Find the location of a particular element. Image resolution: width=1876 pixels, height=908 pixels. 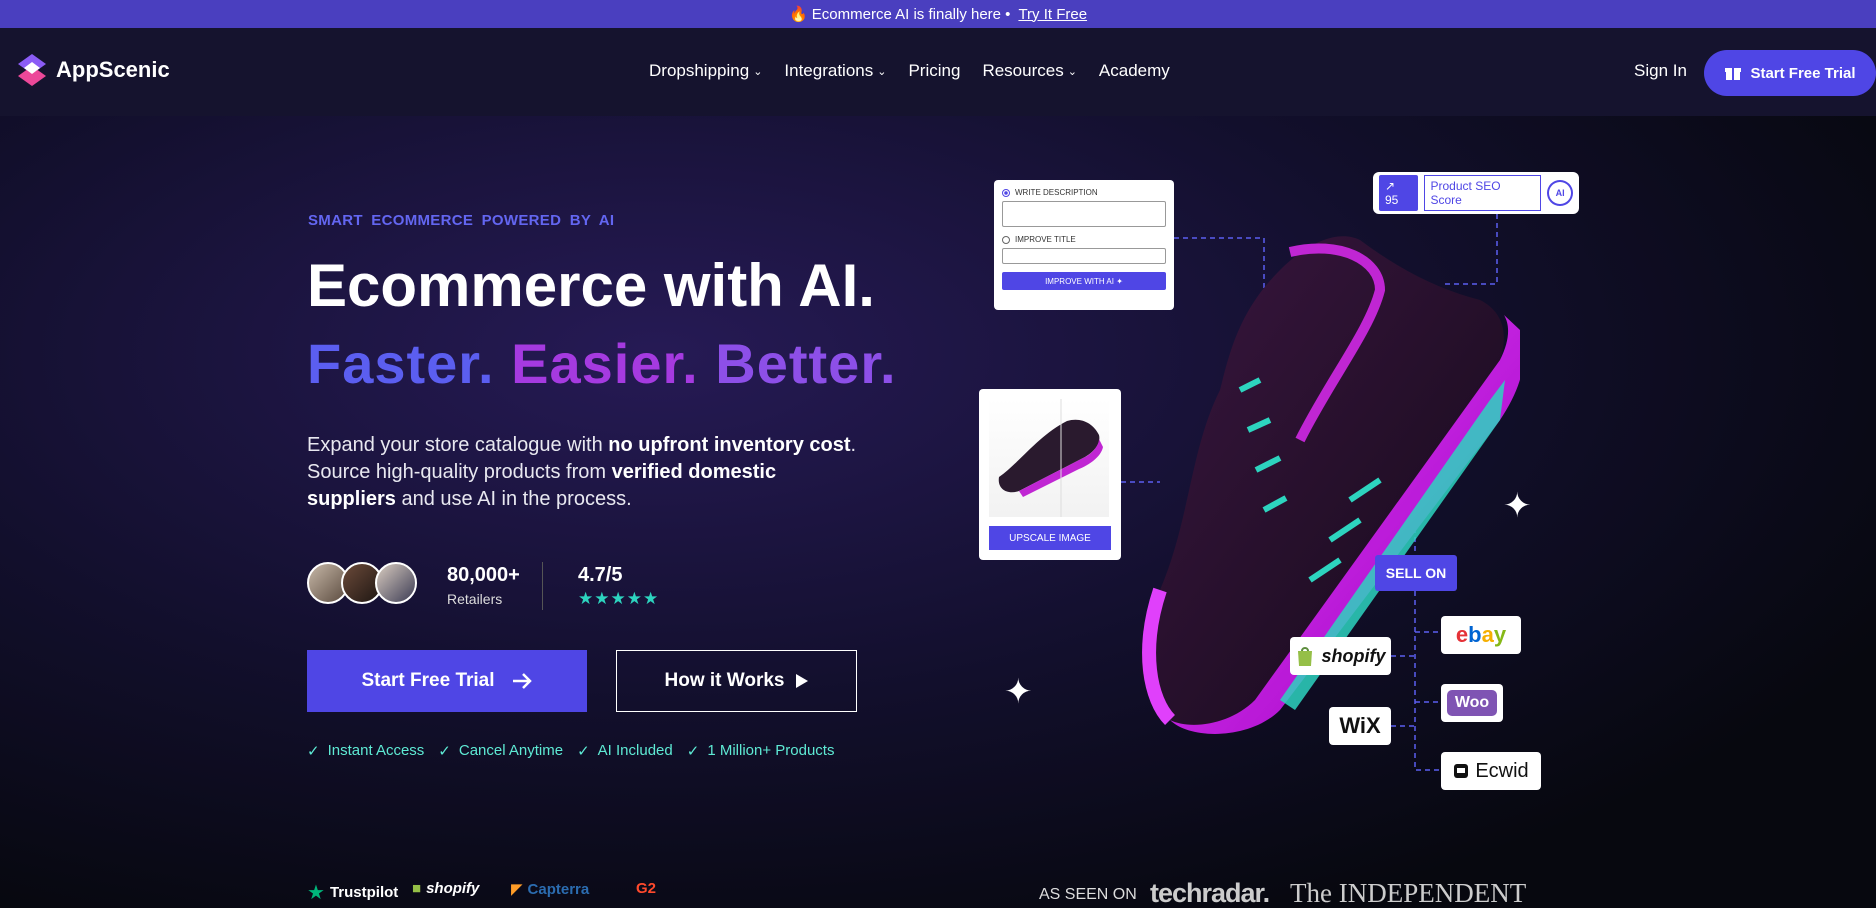

description-field is located at coordinates (1084, 214).